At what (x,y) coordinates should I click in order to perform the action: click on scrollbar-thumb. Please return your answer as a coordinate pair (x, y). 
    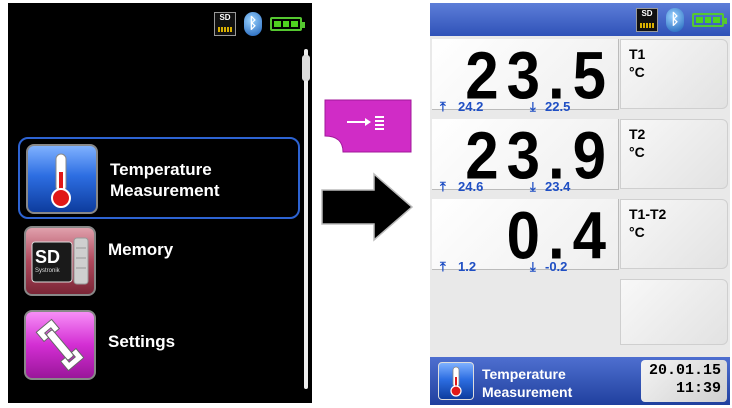
    Looking at the image, I should click on (306, 68).